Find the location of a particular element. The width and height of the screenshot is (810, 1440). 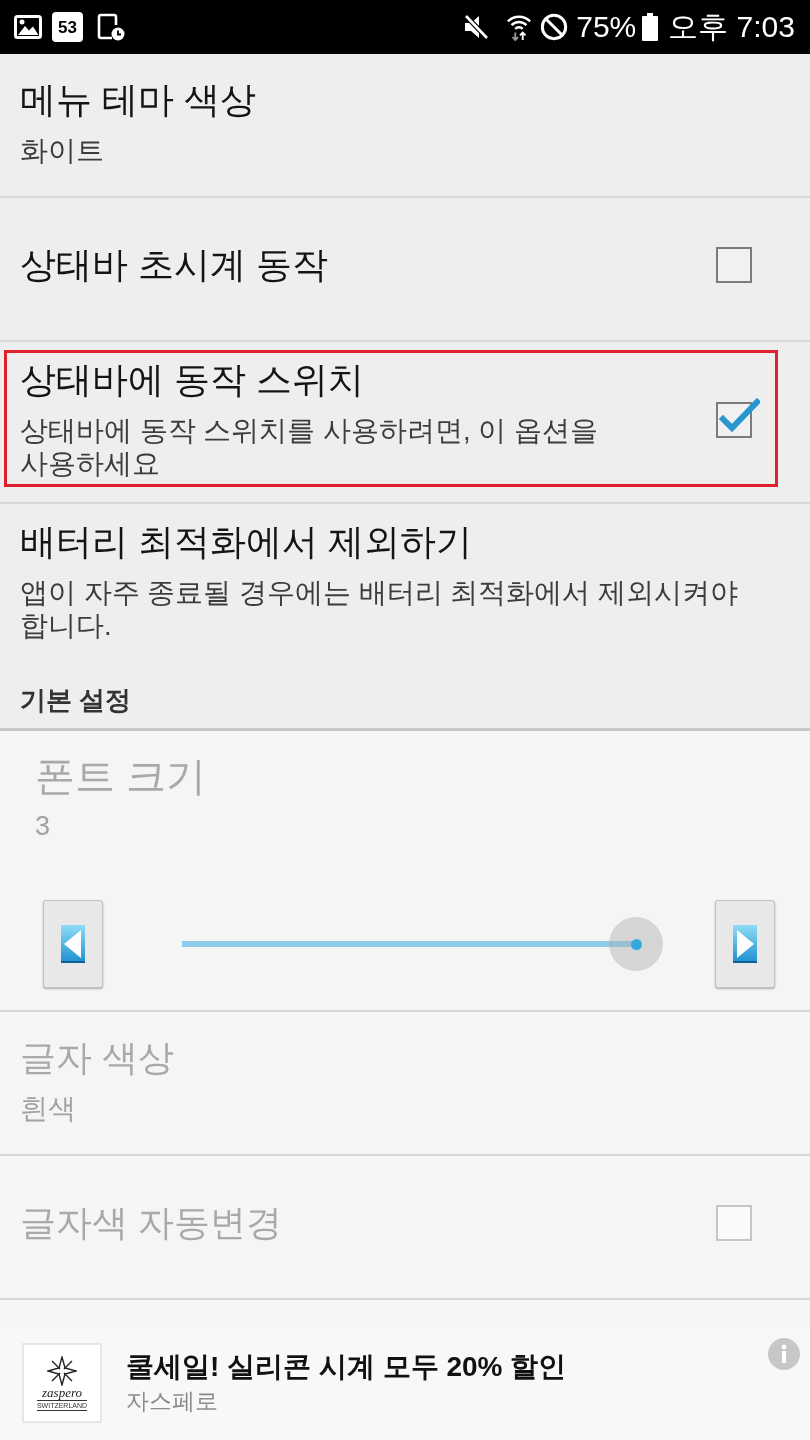

preference-summary: 흰색 is located at coordinates (48, 1108).